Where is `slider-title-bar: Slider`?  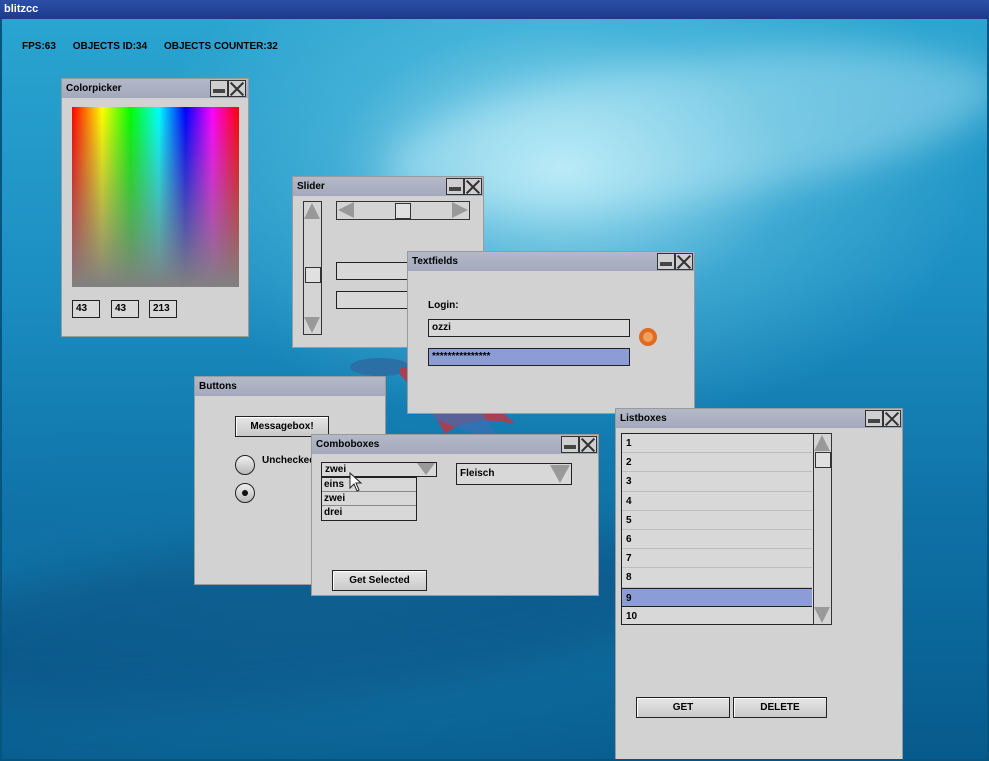 slider-title-bar: Slider is located at coordinates (388, 186).